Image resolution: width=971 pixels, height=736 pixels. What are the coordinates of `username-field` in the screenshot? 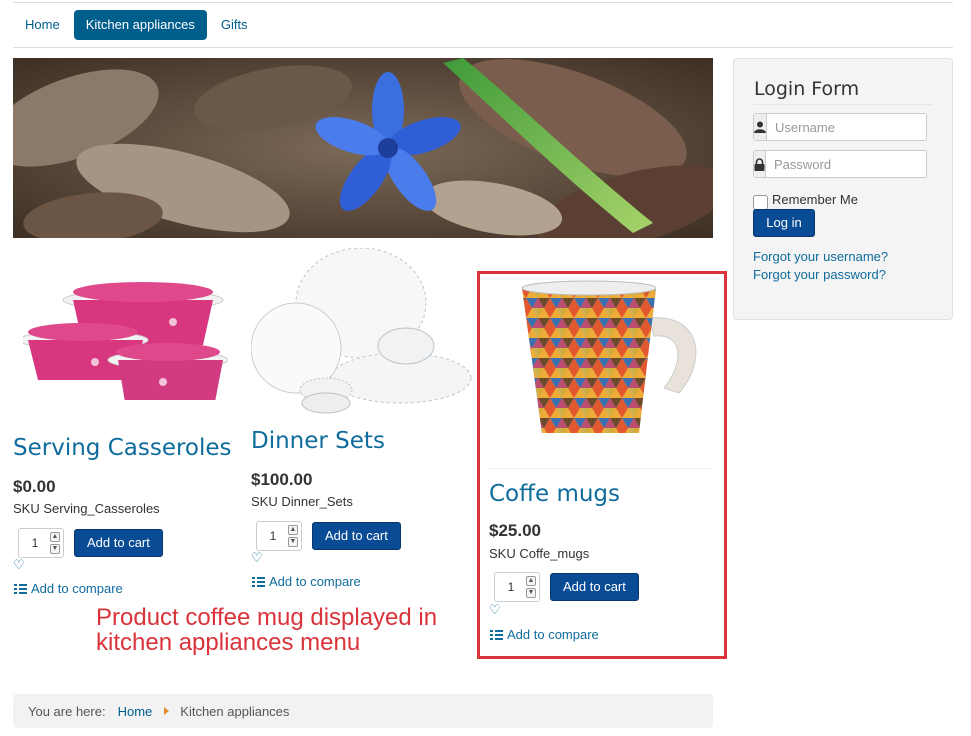 It's located at (852, 127).